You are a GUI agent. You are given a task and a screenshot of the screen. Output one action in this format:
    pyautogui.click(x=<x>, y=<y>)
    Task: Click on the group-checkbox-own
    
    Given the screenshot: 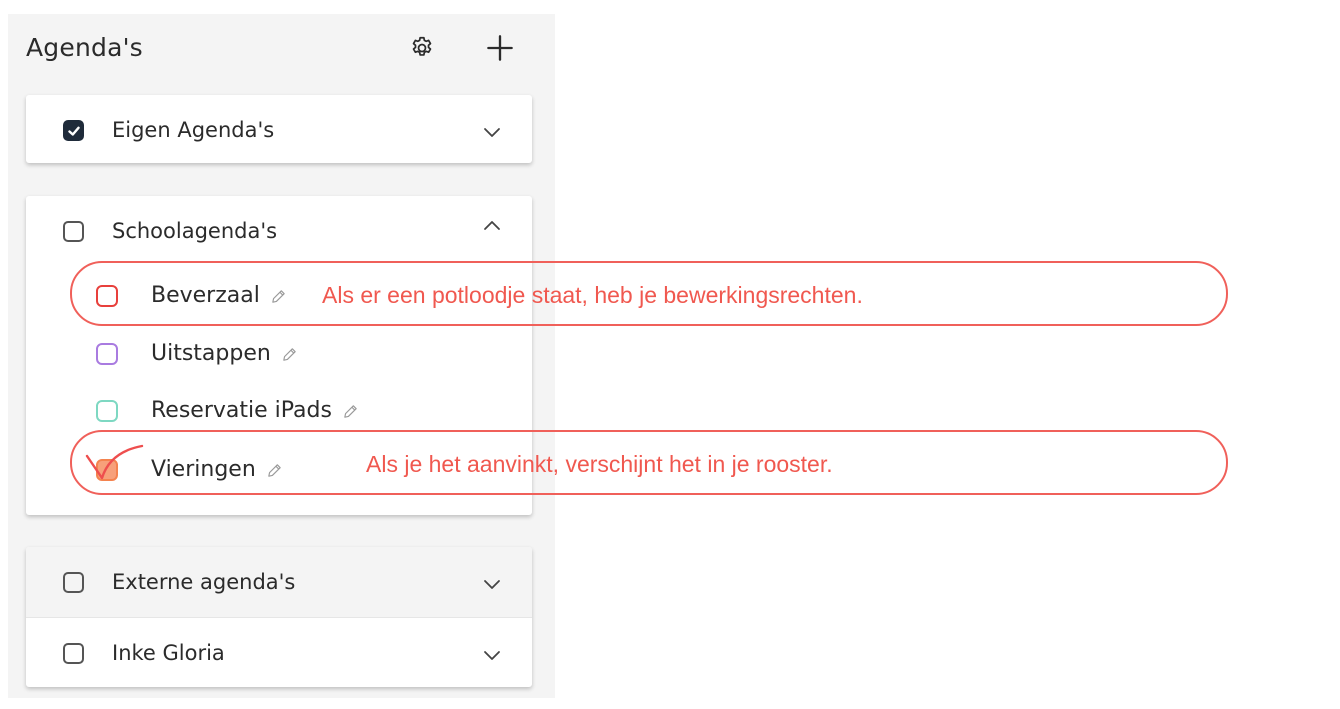 What is the action you would take?
    pyautogui.click(x=73, y=130)
    